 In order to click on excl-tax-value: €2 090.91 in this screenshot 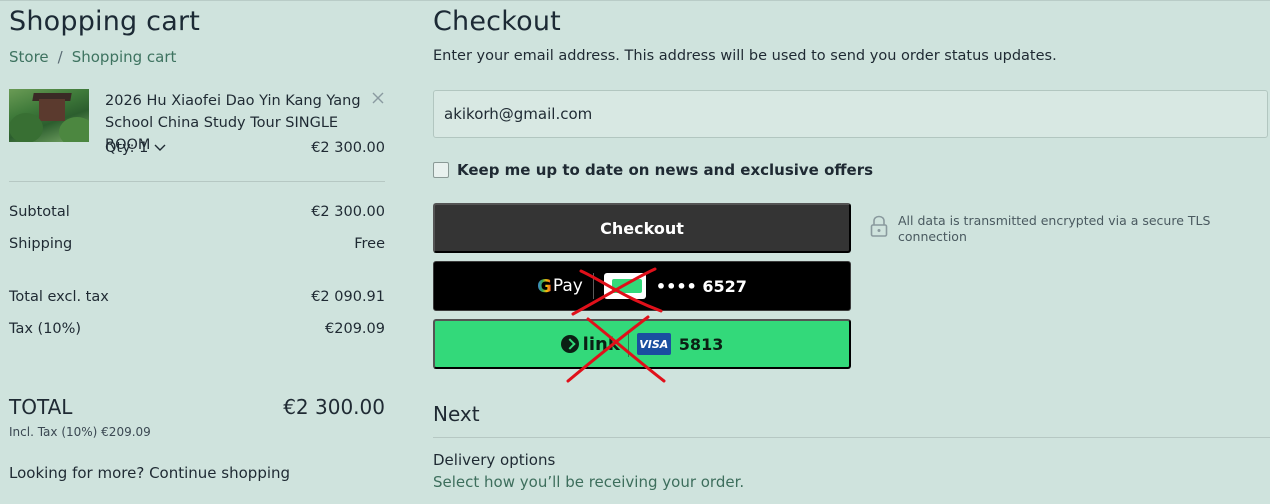, I will do `click(348, 297)`.